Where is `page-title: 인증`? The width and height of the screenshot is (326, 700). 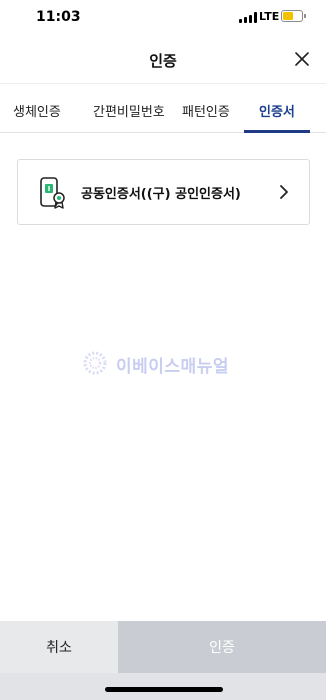 page-title: 인증 is located at coordinates (163, 61).